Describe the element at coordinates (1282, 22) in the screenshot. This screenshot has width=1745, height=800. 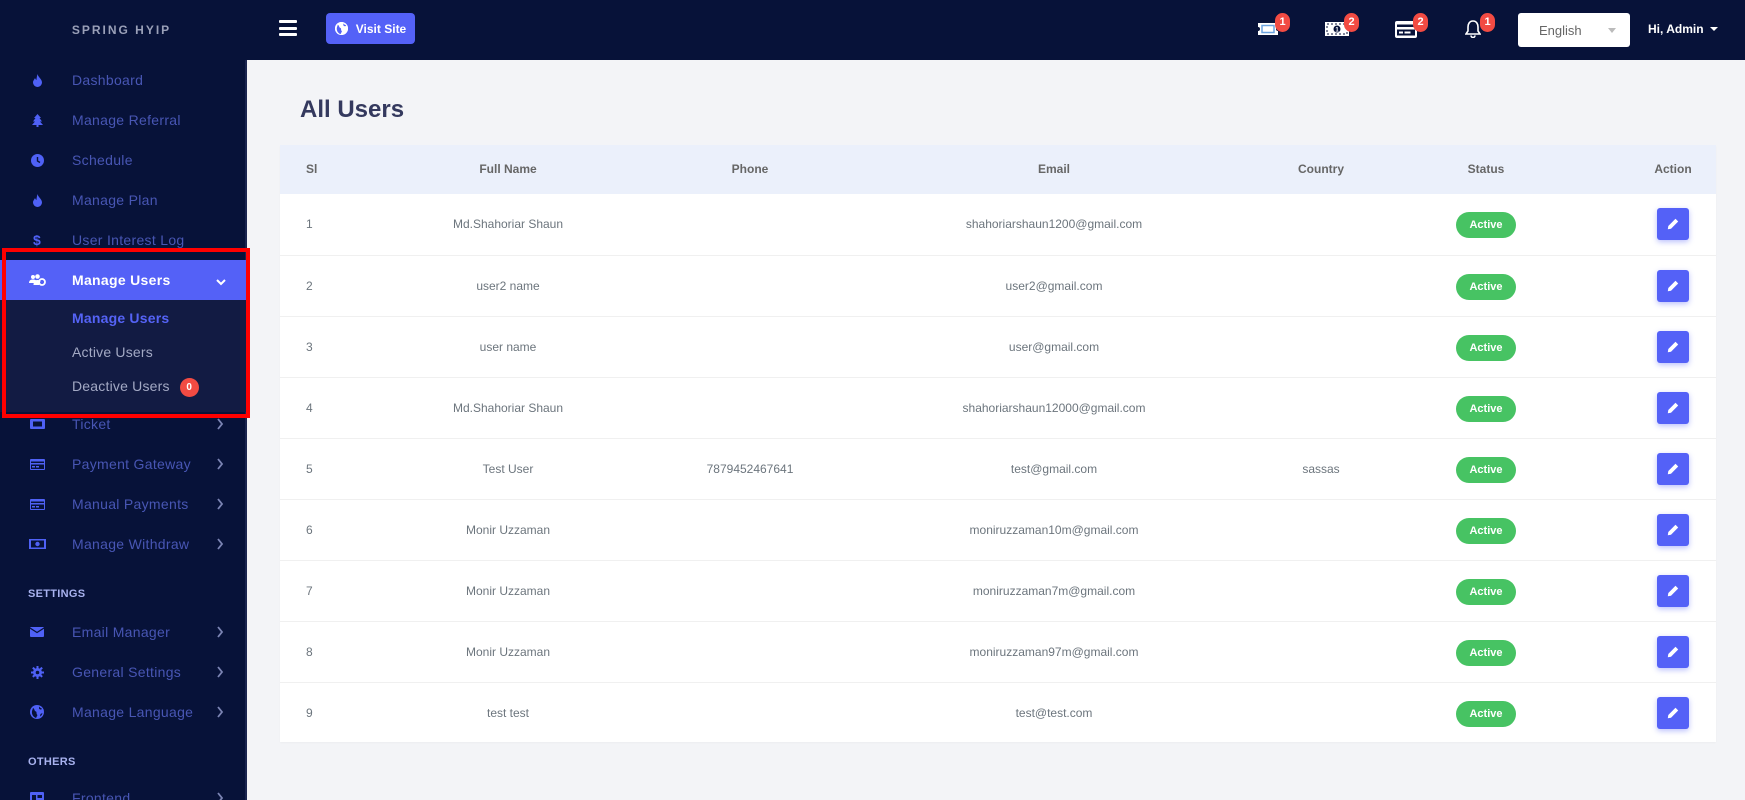
I see `ticket-count-badge: 1` at that location.